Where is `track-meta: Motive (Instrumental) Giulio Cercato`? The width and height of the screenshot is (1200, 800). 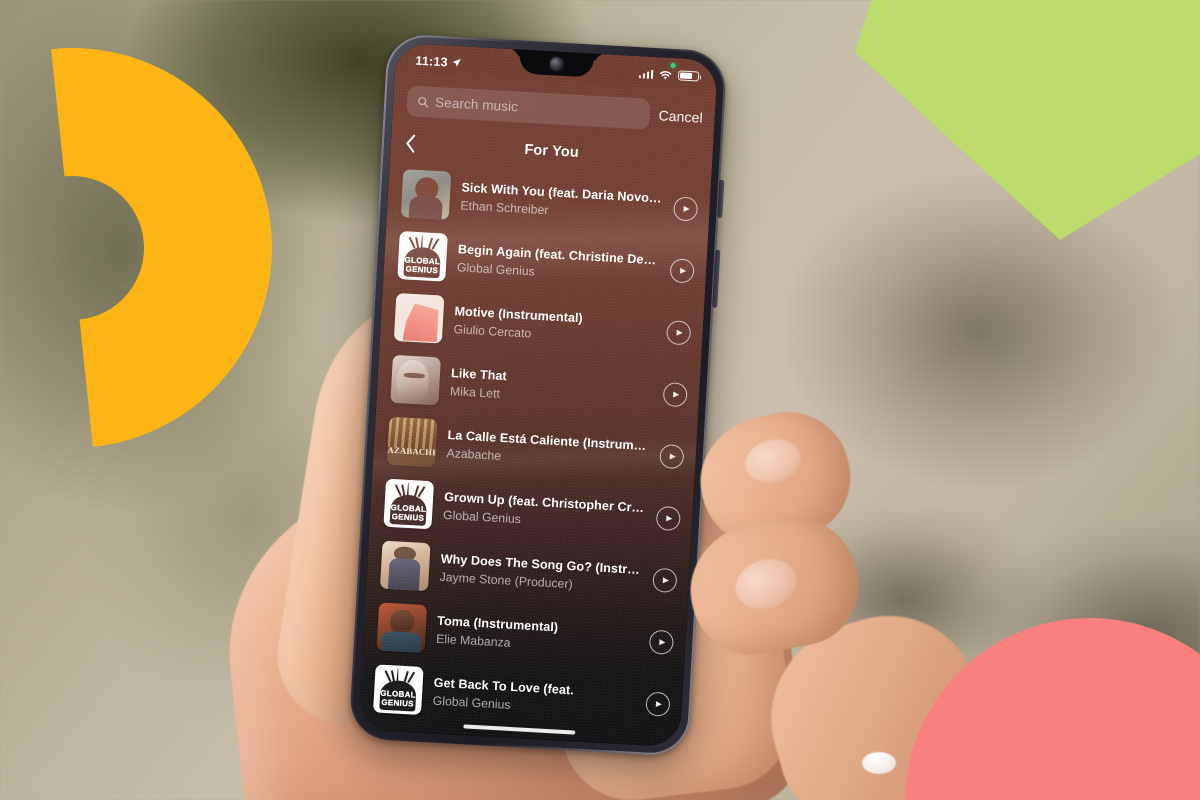
track-meta: Motive (Instrumental) Giulio Cercato is located at coordinates (555, 326).